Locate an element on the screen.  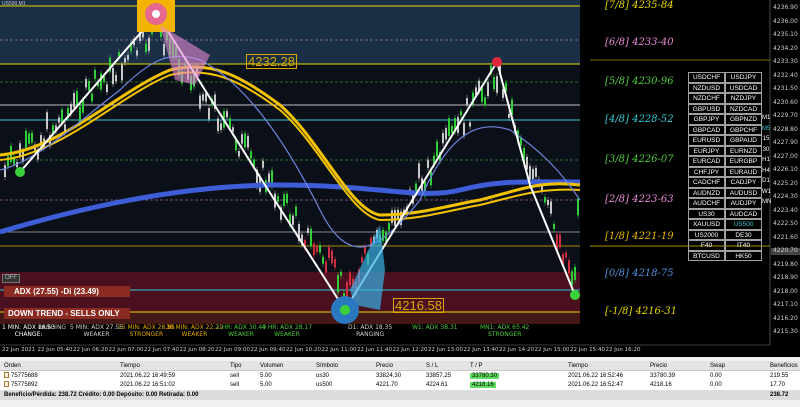
symbol-button: NZDUSD is located at coordinates (706, 87).